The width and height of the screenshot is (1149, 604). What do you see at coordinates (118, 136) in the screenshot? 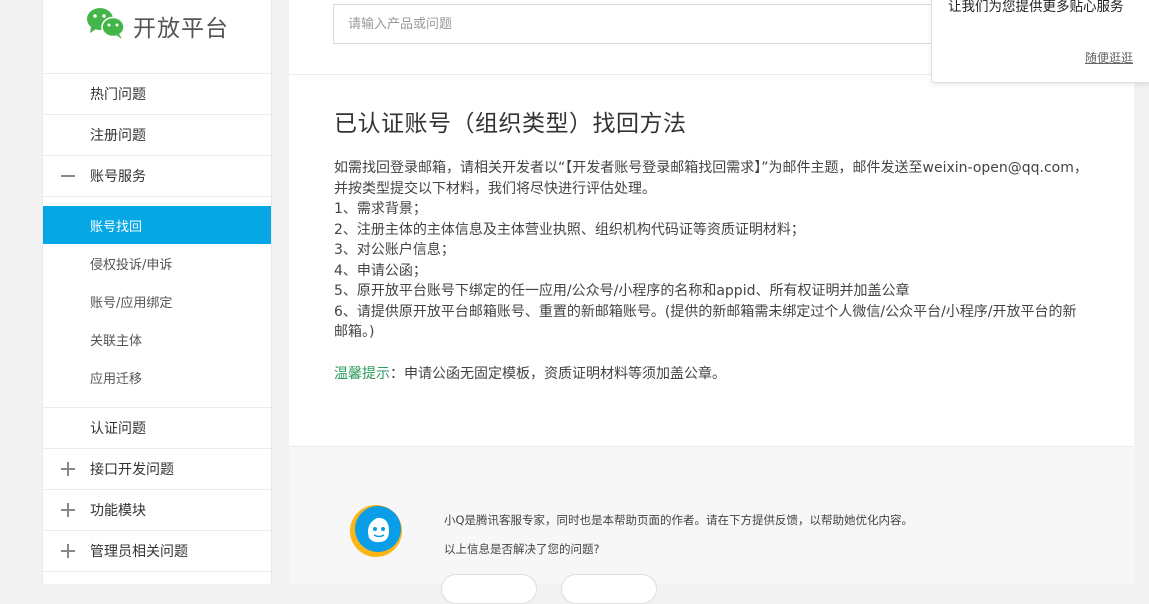
I see `sidebar-item-label: 注册问题` at bounding box center [118, 136].